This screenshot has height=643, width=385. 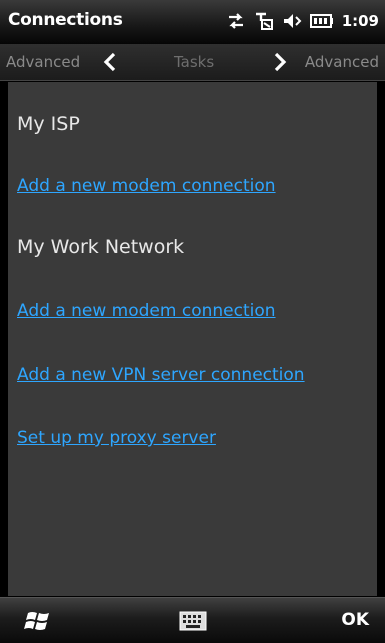 What do you see at coordinates (146, 311) in the screenshot?
I see `link-work-add-modem: Add a new modem connection` at bounding box center [146, 311].